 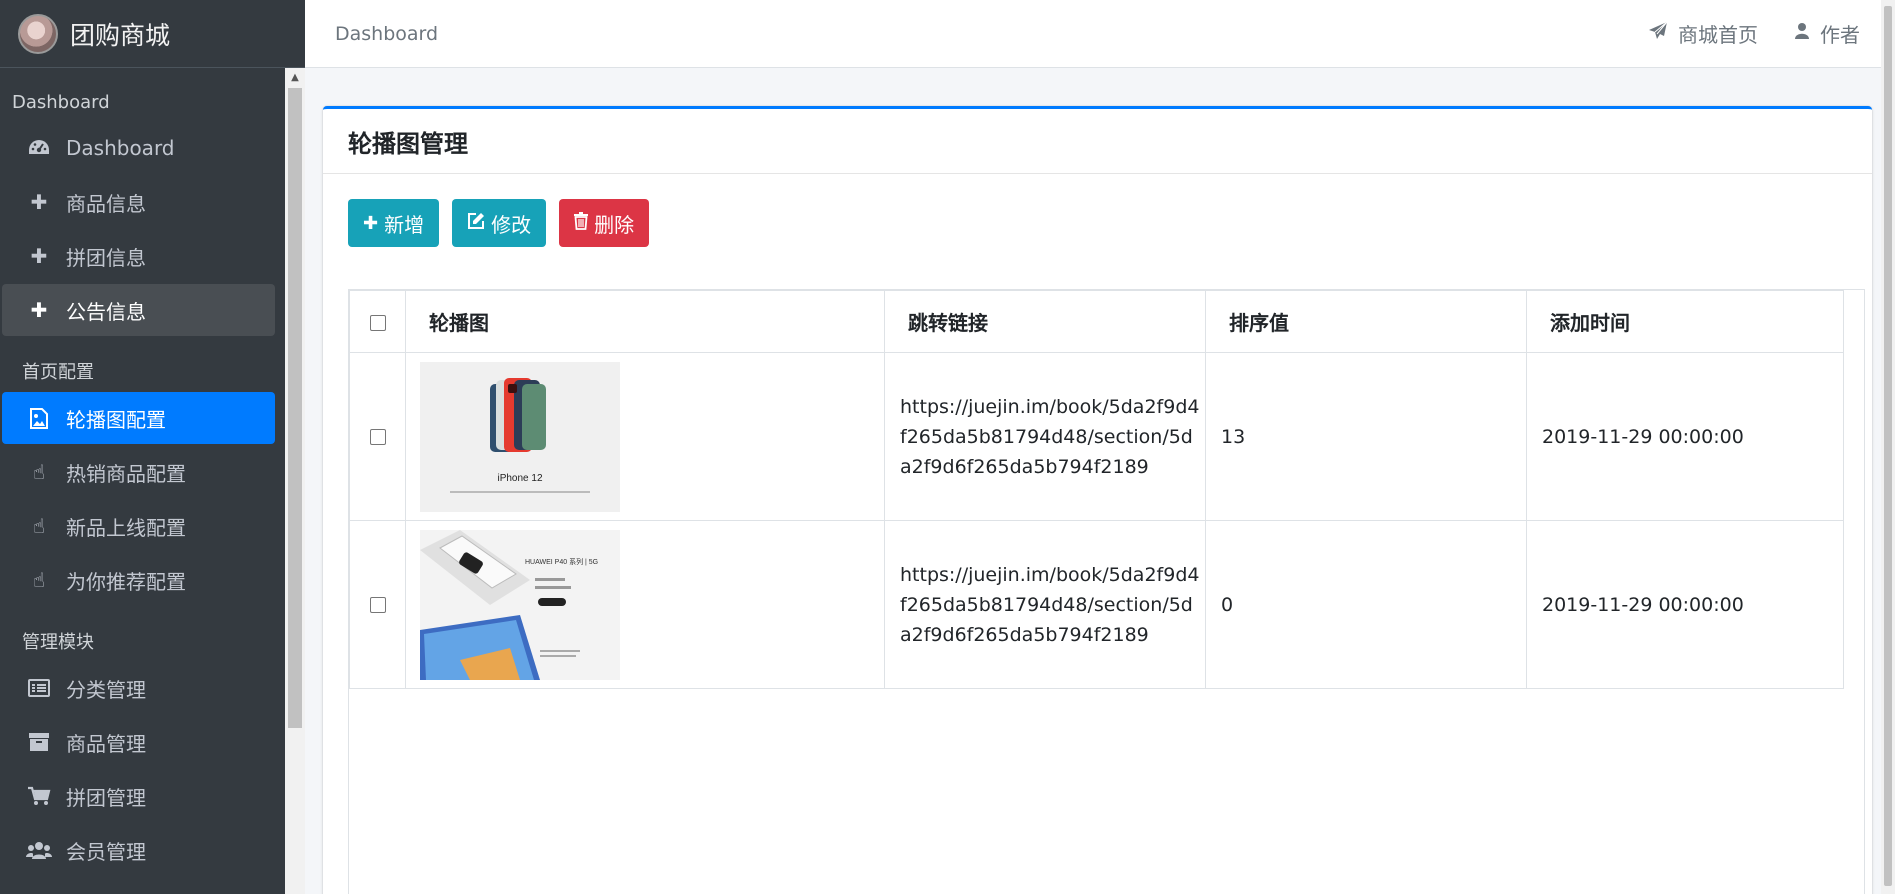 I want to click on user-icon, so click(x=1802, y=33).